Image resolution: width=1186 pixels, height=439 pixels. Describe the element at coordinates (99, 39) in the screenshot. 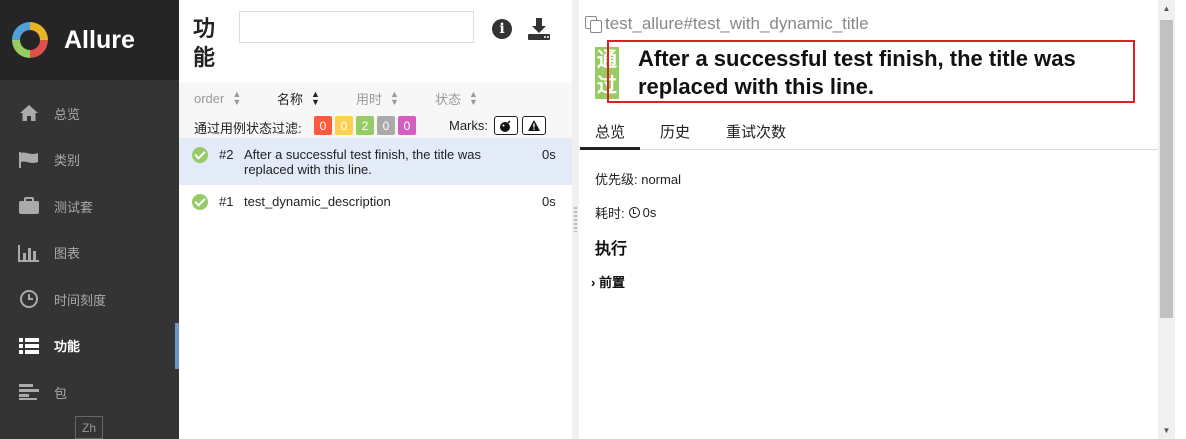

I see `brand-name: Allure` at that location.